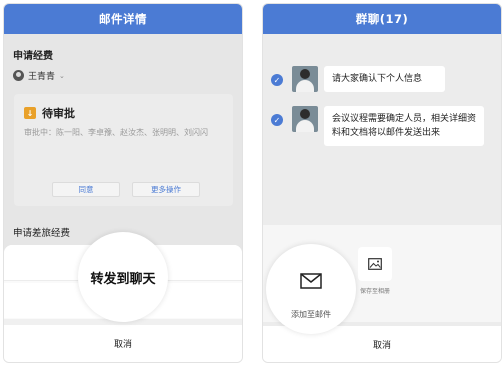 The image size is (504, 366). What do you see at coordinates (62, 75) in the screenshot?
I see `chevron-down-icon: ⌄` at bounding box center [62, 75].